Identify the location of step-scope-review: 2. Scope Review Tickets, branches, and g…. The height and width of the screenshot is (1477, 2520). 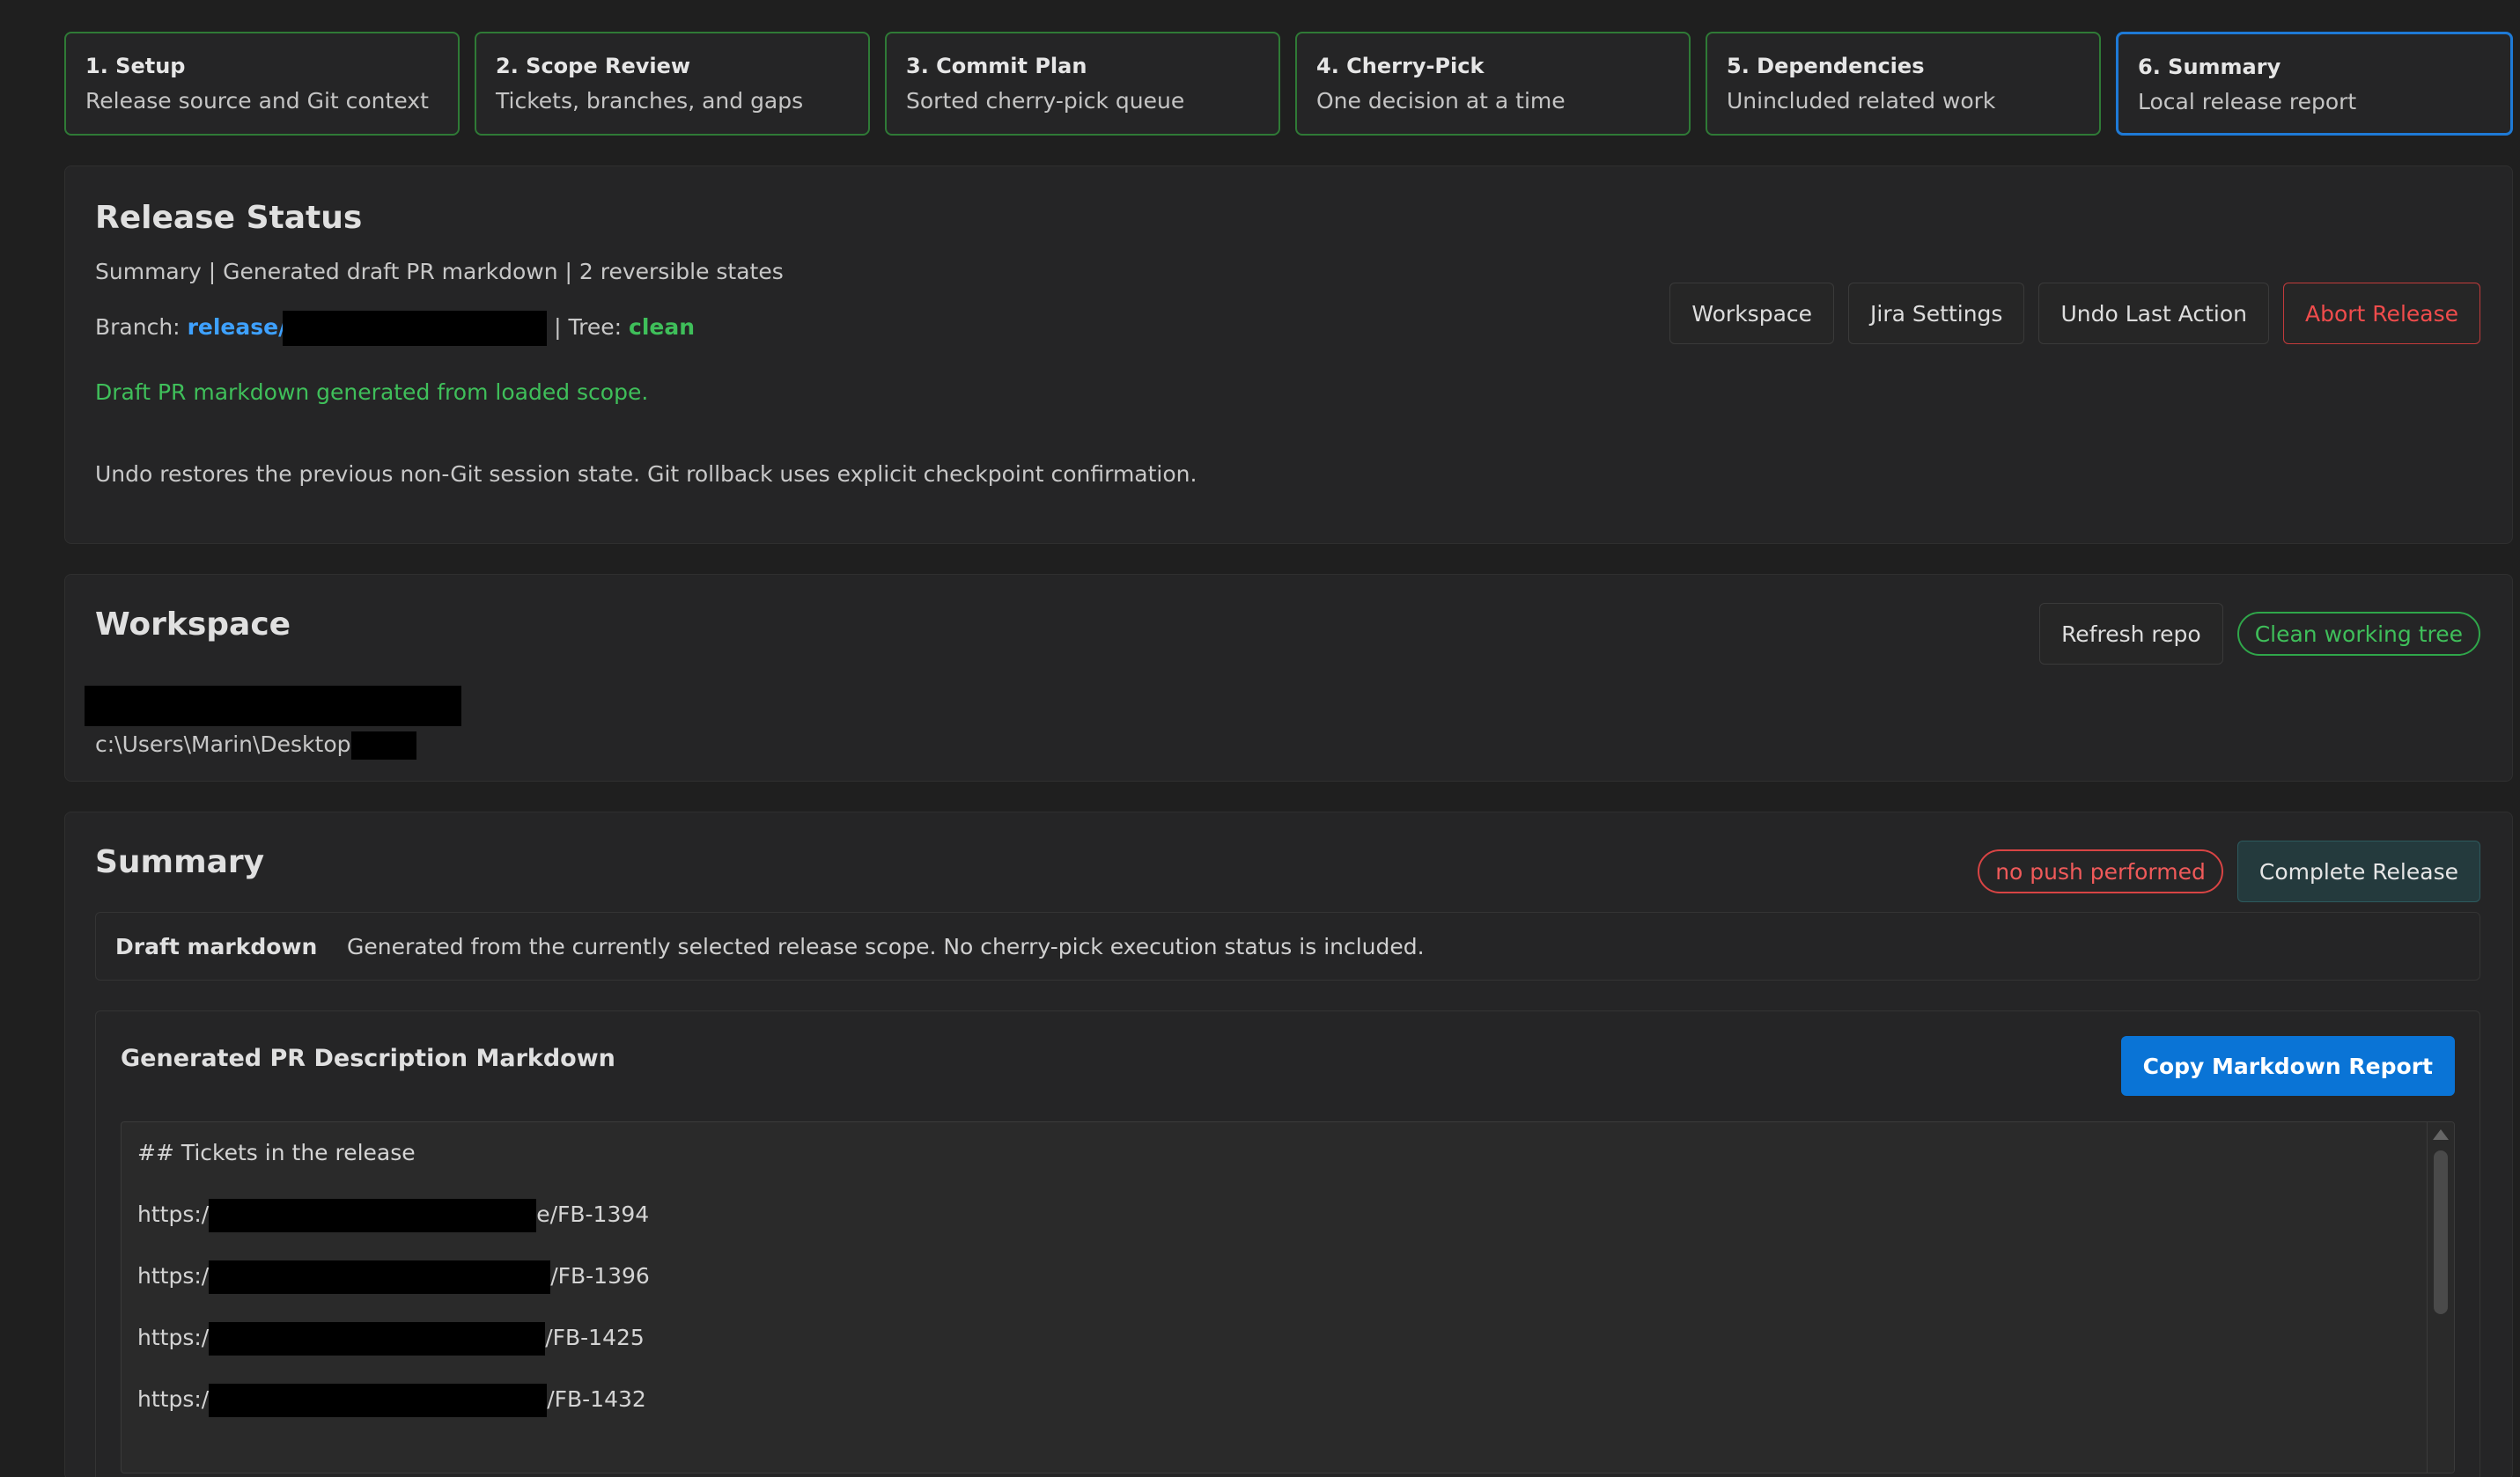
(672, 84).